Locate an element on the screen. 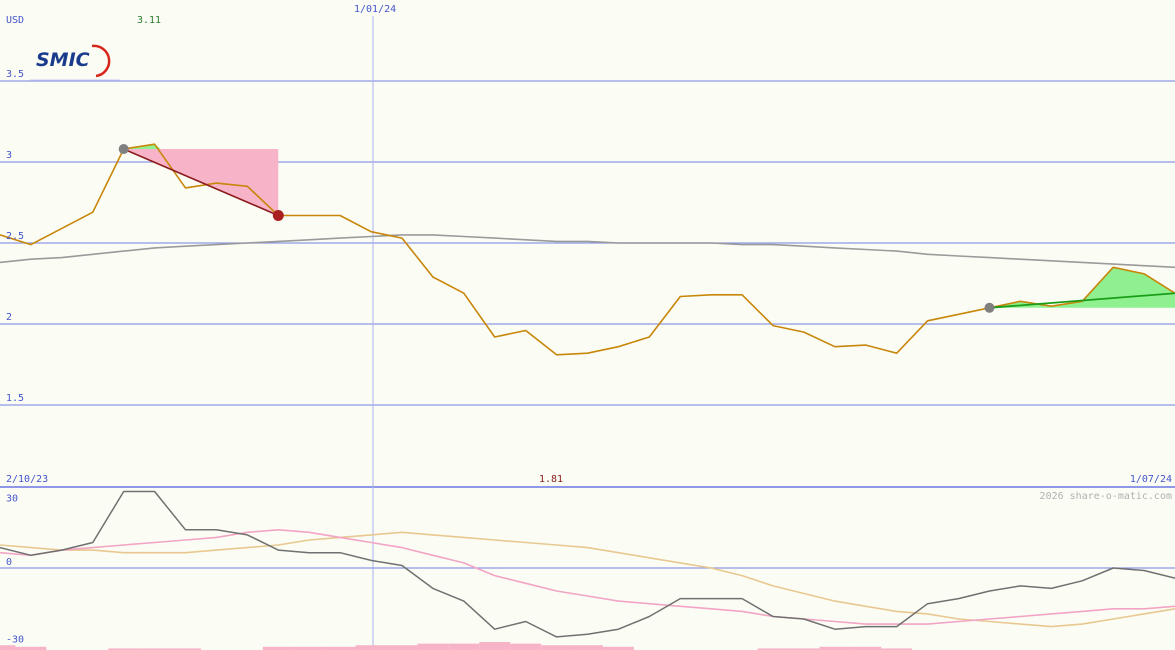 This screenshot has width=1175, height=650. watermark: 2026 share-o-matic.com is located at coordinates (1106, 496).